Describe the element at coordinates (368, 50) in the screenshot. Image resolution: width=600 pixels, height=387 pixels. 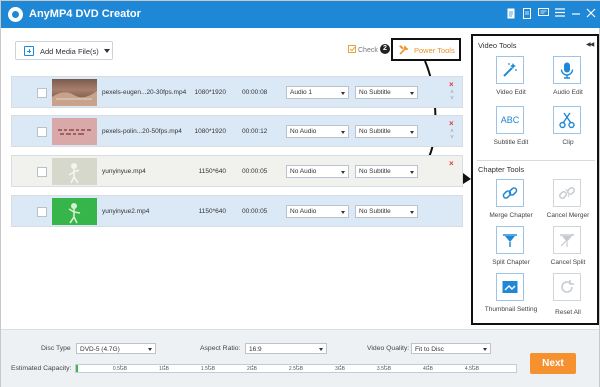
I see `check-all-label: Check` at that location.